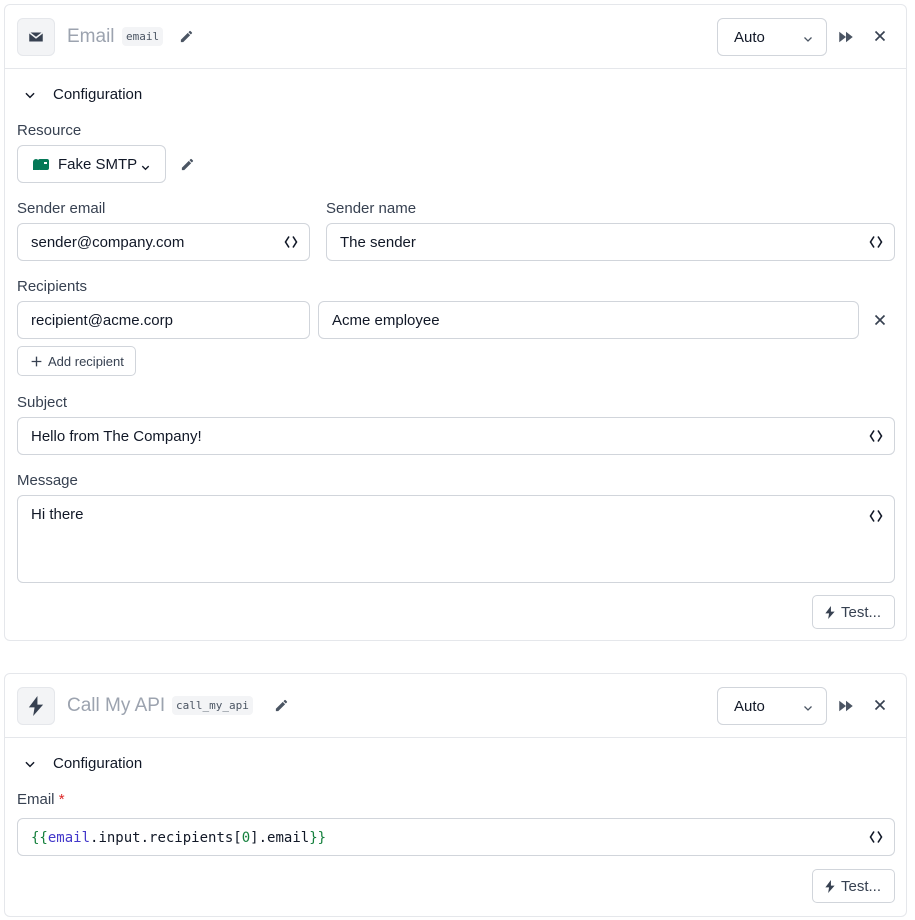  Describe the element at coordinates (371, 208) in the screenshot. I see `sender-name-label: Sender name` at that location.